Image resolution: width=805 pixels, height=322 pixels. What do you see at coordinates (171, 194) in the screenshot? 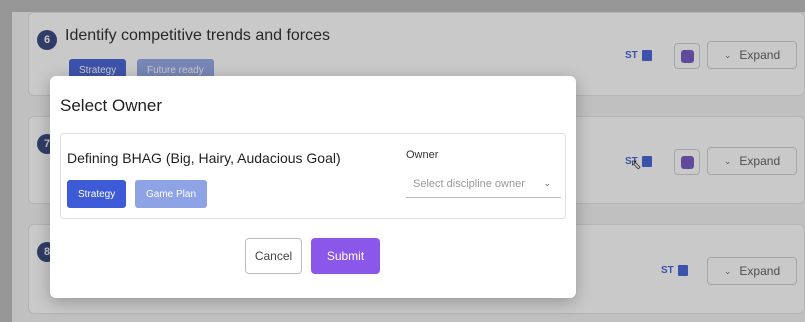
I see `tag-game-plan: Game Plan` at bounding box center [171, 194].